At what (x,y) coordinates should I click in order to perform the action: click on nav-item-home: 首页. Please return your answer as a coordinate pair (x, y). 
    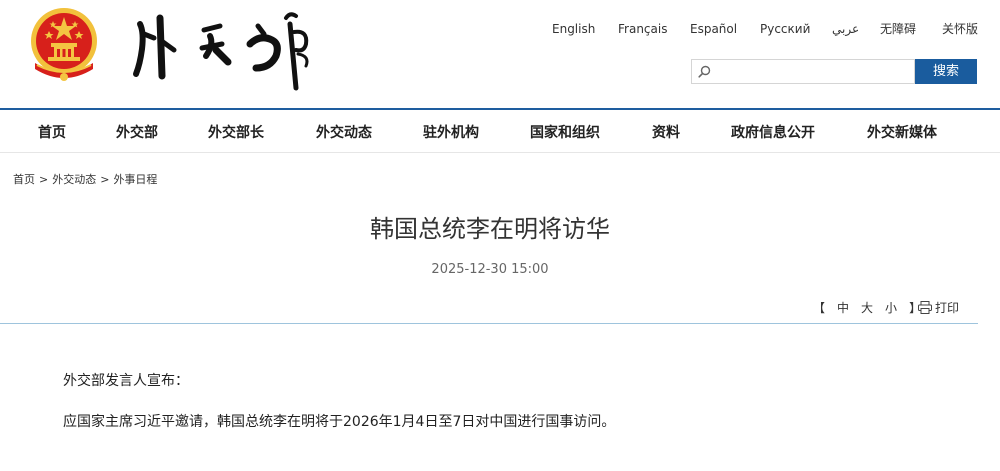
    Looking at the image, I should click on (52, 132).